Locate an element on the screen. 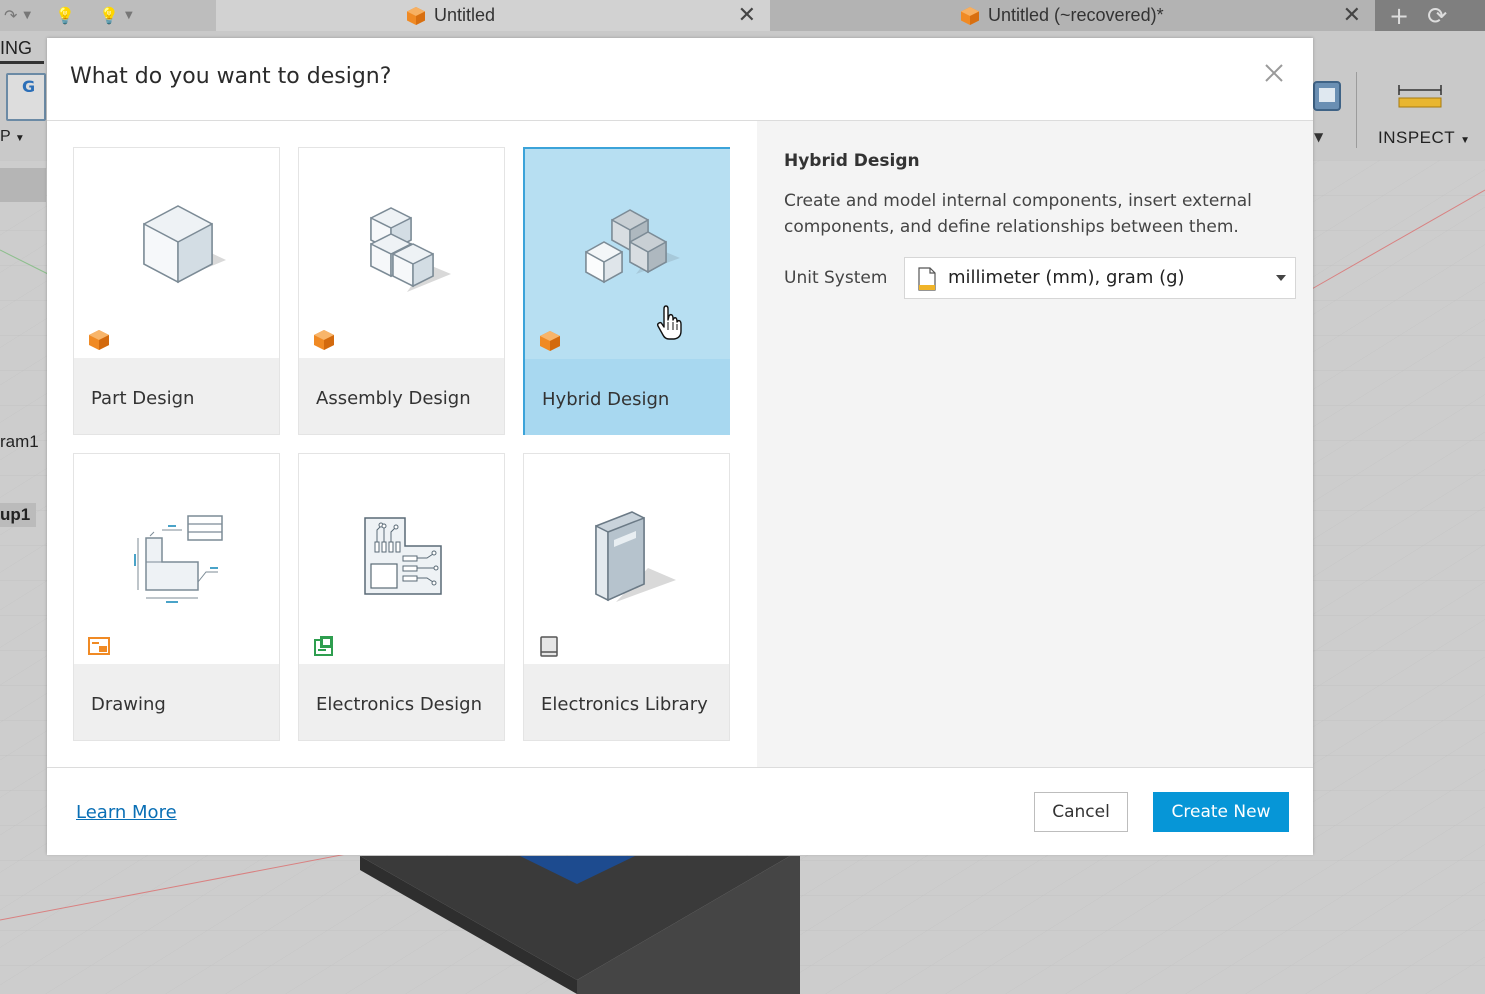  hybrid-design-card: Hybrid Design is located at coordinates (626, 291).